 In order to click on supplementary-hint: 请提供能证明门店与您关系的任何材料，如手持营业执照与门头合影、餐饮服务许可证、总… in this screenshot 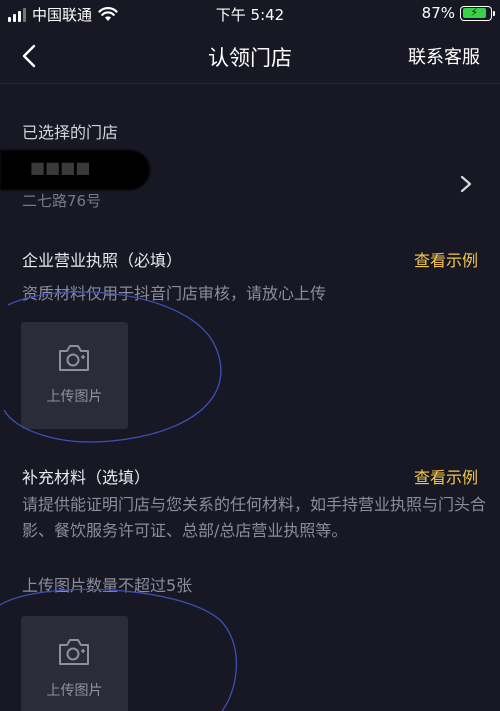, I will do `click(254, 517)`.